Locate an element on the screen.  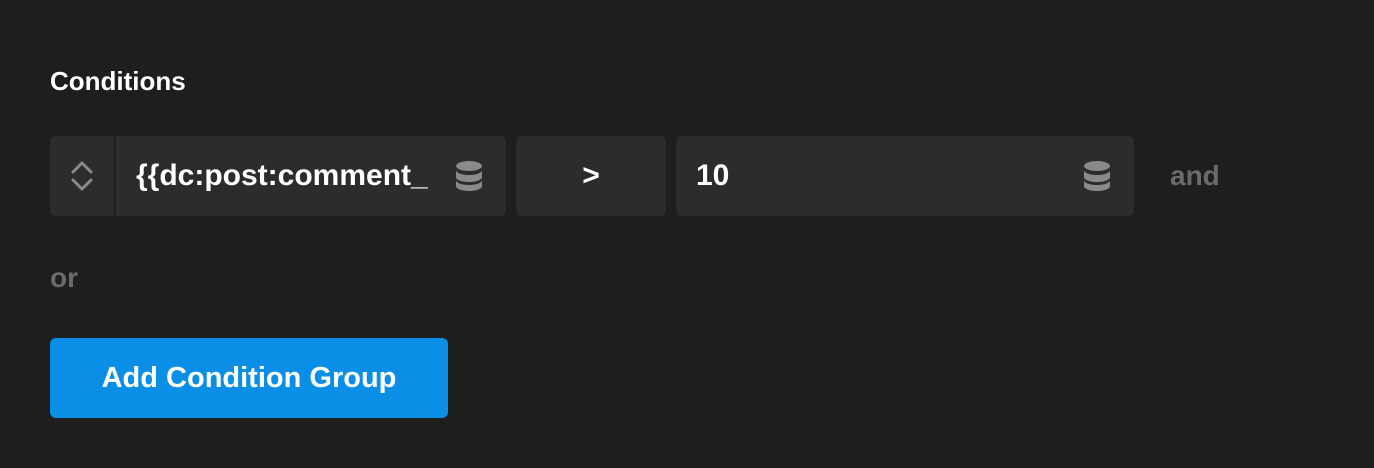
add-condition-group-button: Add Condition Group is located at coordinates (249, 378).